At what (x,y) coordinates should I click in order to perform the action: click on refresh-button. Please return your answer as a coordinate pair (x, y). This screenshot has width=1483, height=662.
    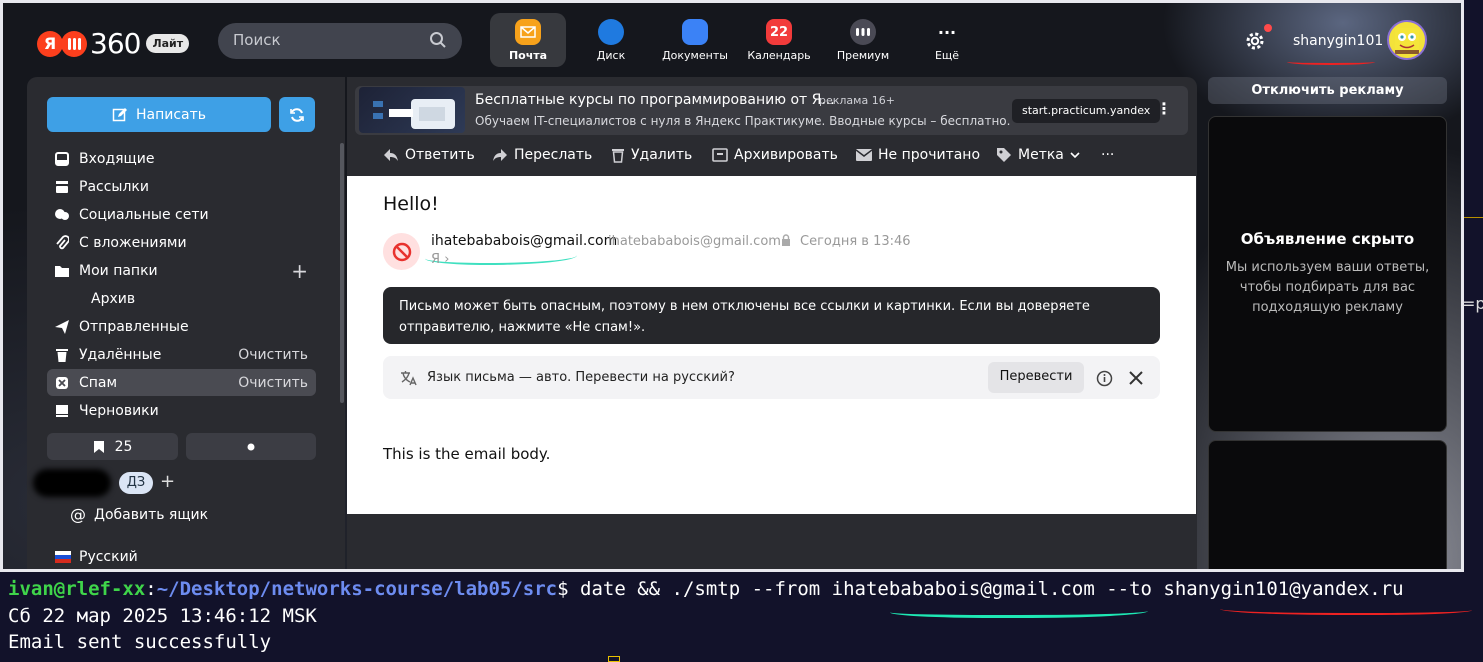
    Looking at the image, I should click on (297, 114).